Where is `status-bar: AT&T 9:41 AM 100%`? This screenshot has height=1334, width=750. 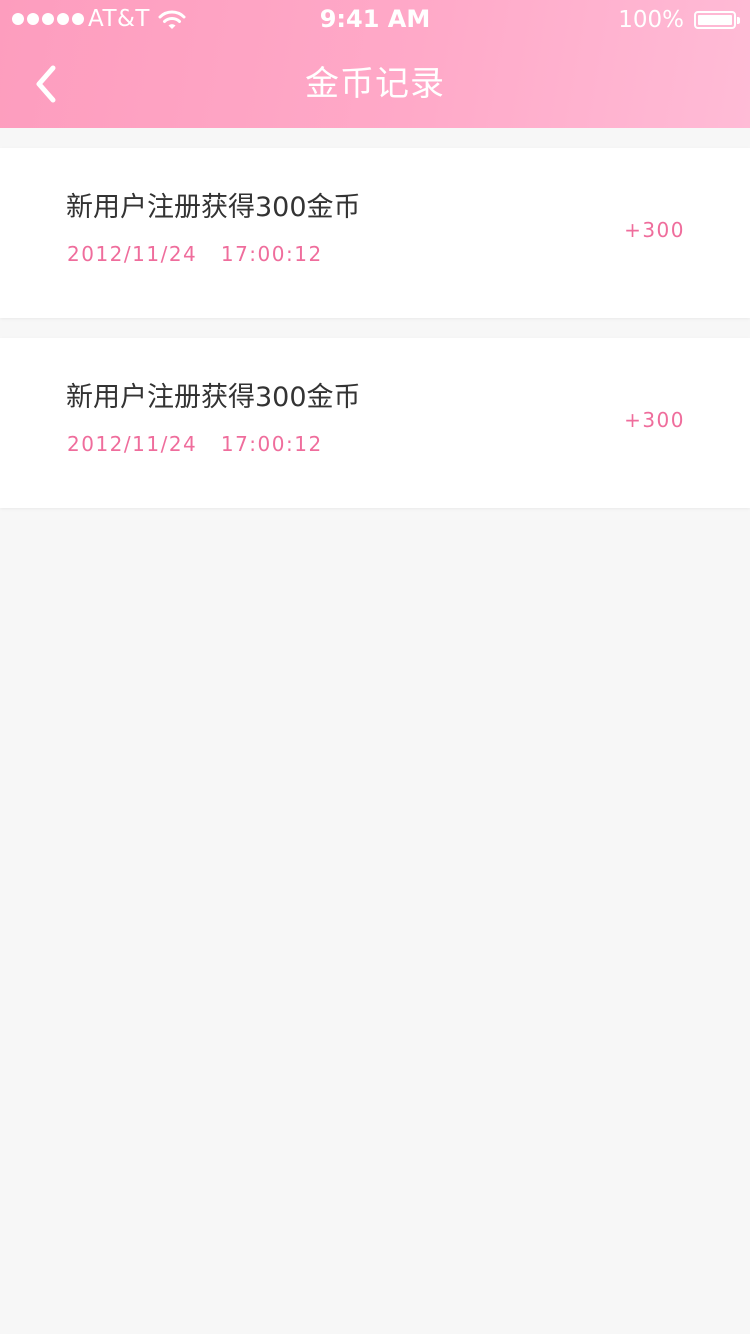
status-bar: AT&T 9:41 AM 100% is located at coordinates (375, 20).